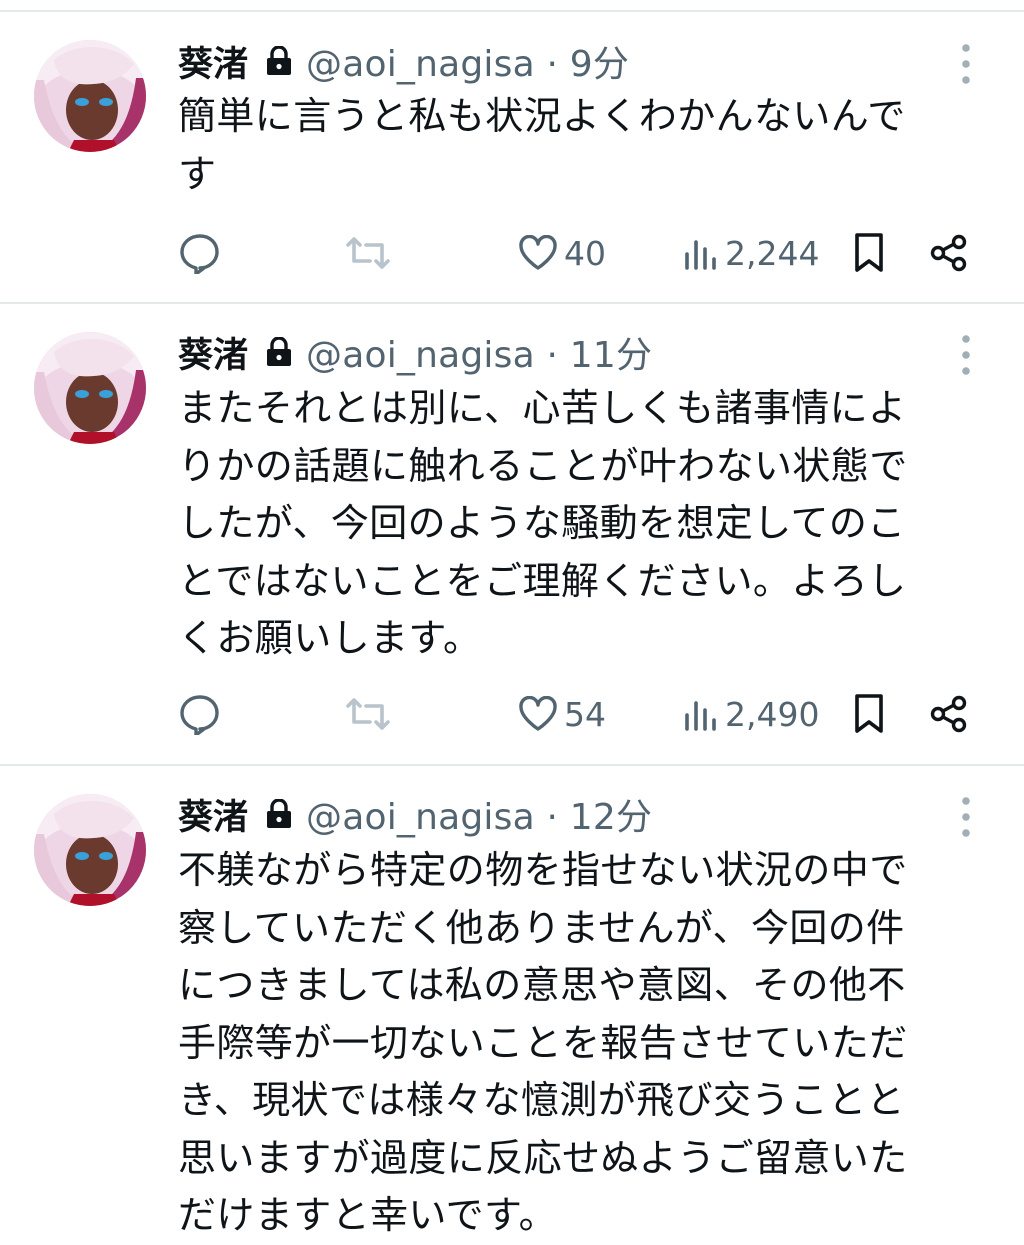 The height and width of the screenshot is (1245, 1024). What do you see at coordinates (772, 714) in the screenshot?
I see `view-count: 2,490` at bounding box center [772, 714].